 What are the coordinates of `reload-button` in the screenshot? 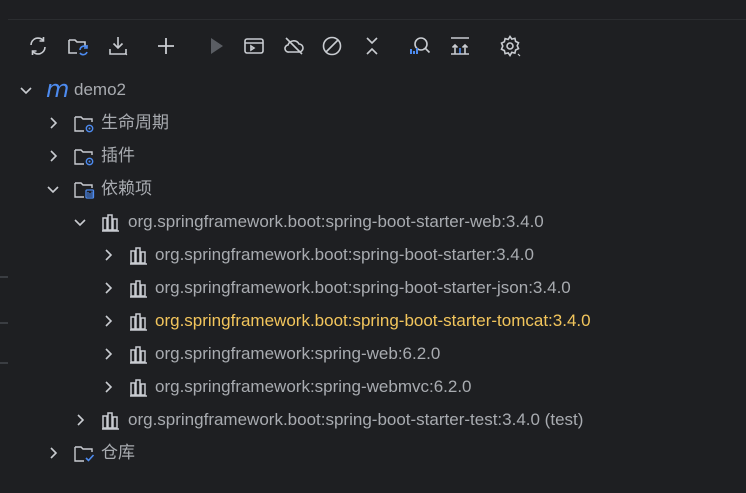 It's located at (38, 46).